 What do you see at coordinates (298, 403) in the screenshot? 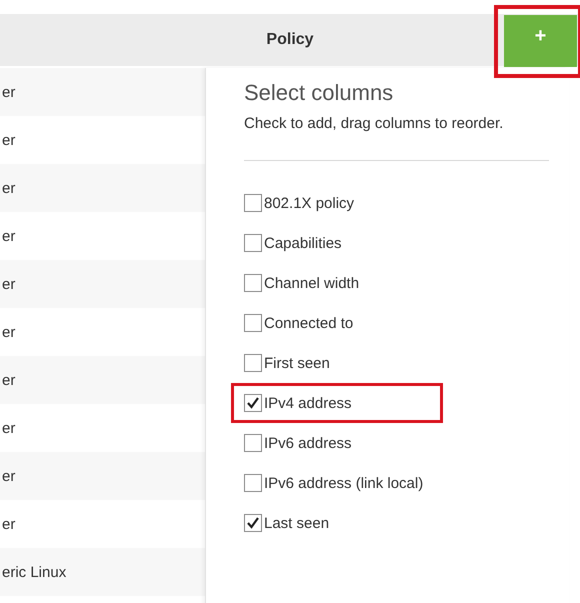
I see `column-option: IPv4 address` at bounding box center [298, 403].